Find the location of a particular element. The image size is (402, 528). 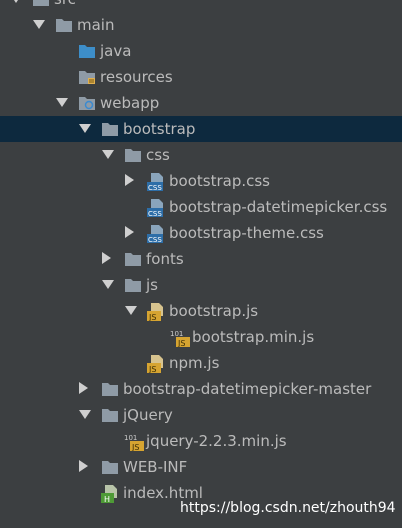

resources-folder-icon is located at coordinates (87, 79).